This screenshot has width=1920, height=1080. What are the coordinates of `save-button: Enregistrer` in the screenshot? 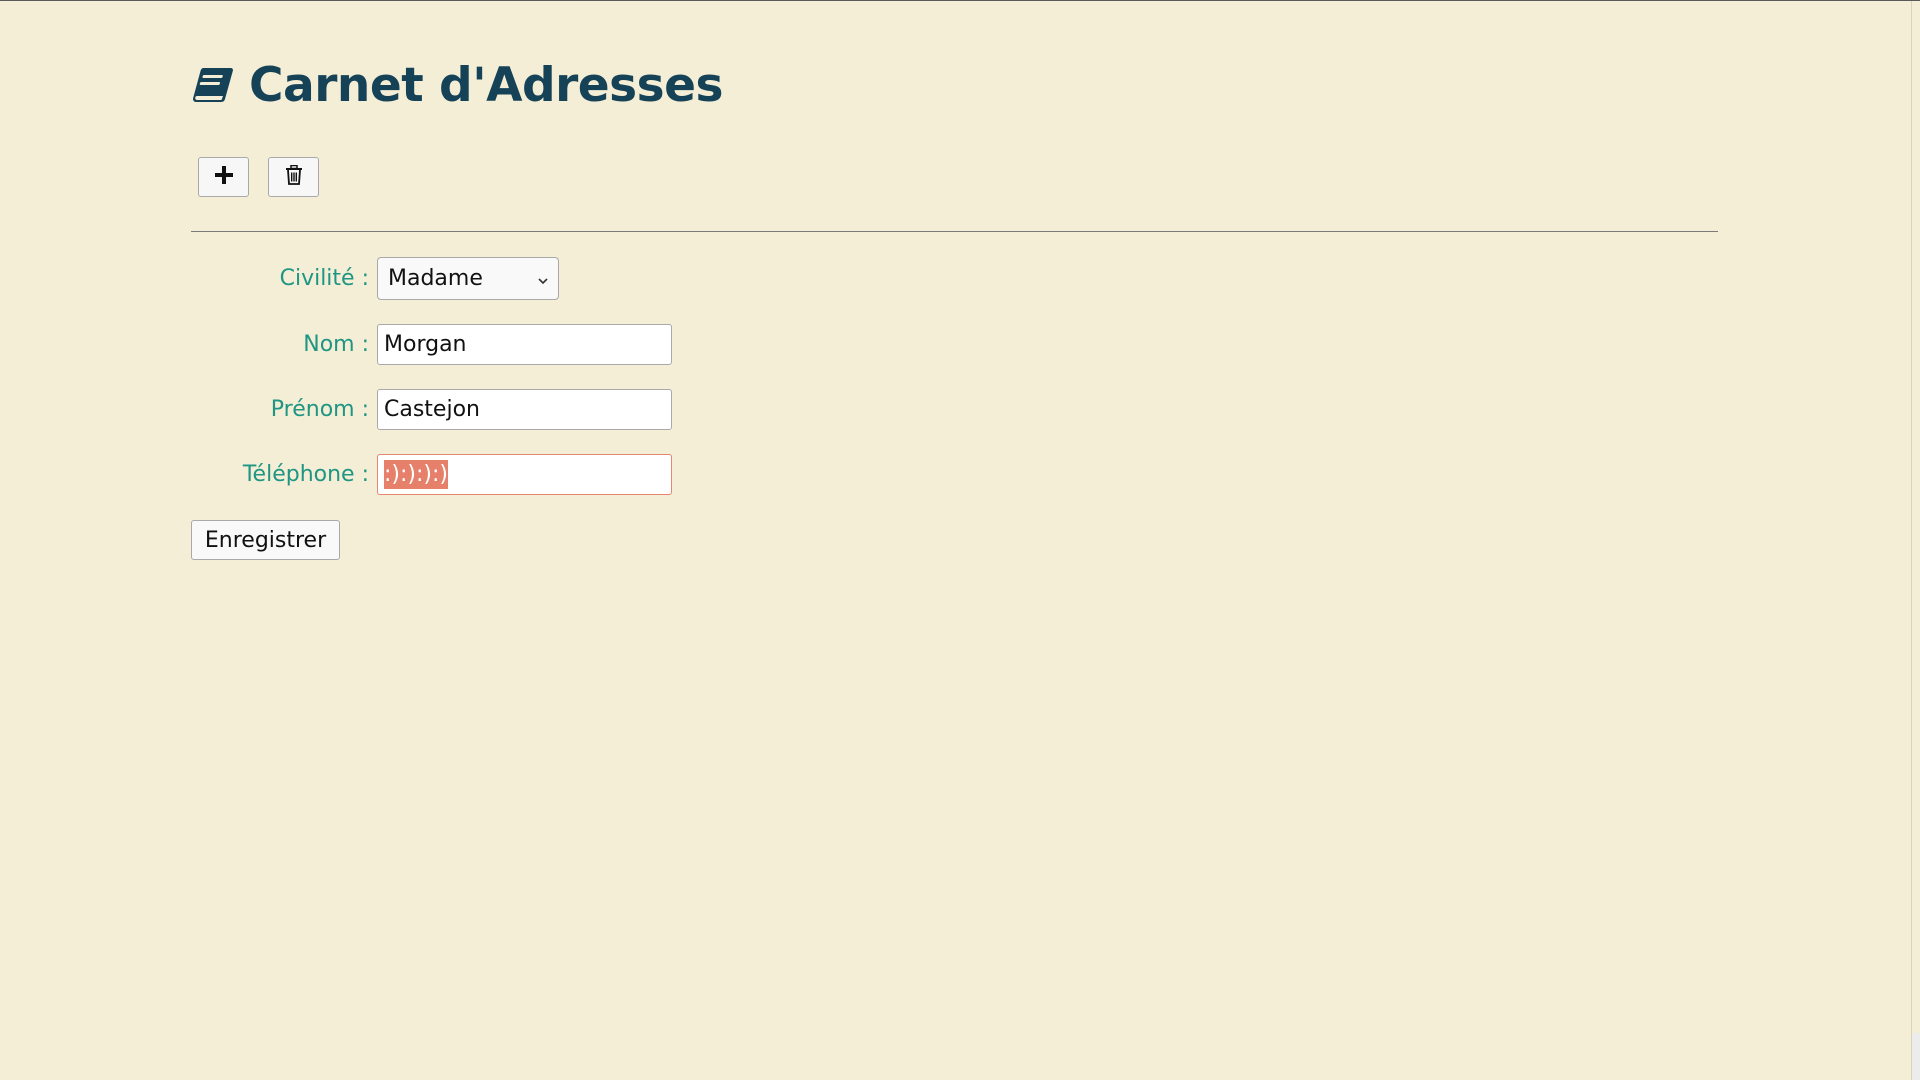 It's located at (265, 540).